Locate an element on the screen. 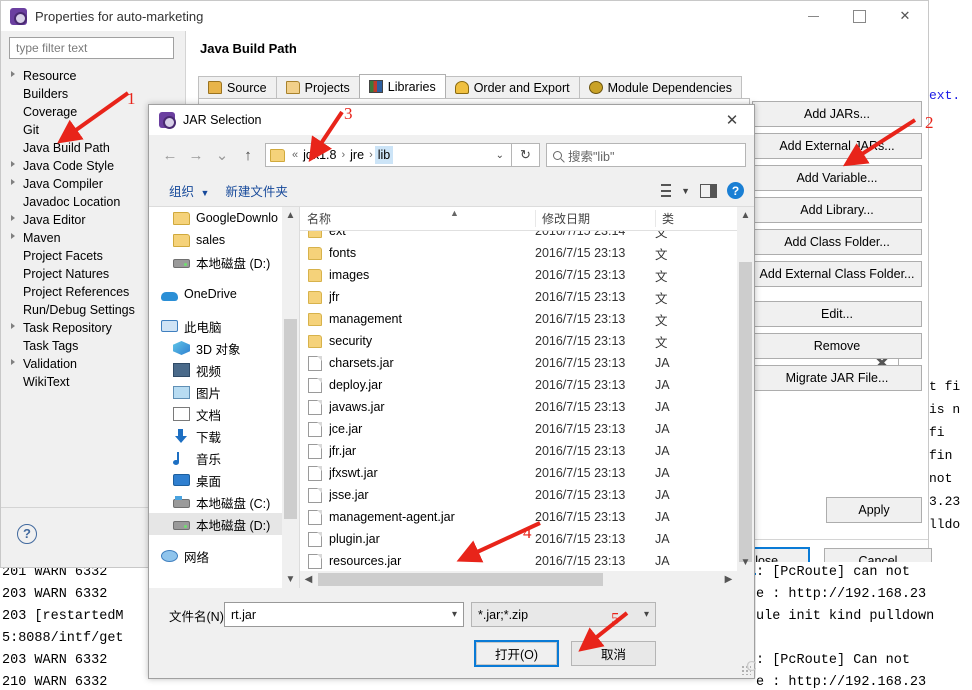 The image size is (972, 690). nav-item-pictures: 图片 is located at coordinates (224, 392).